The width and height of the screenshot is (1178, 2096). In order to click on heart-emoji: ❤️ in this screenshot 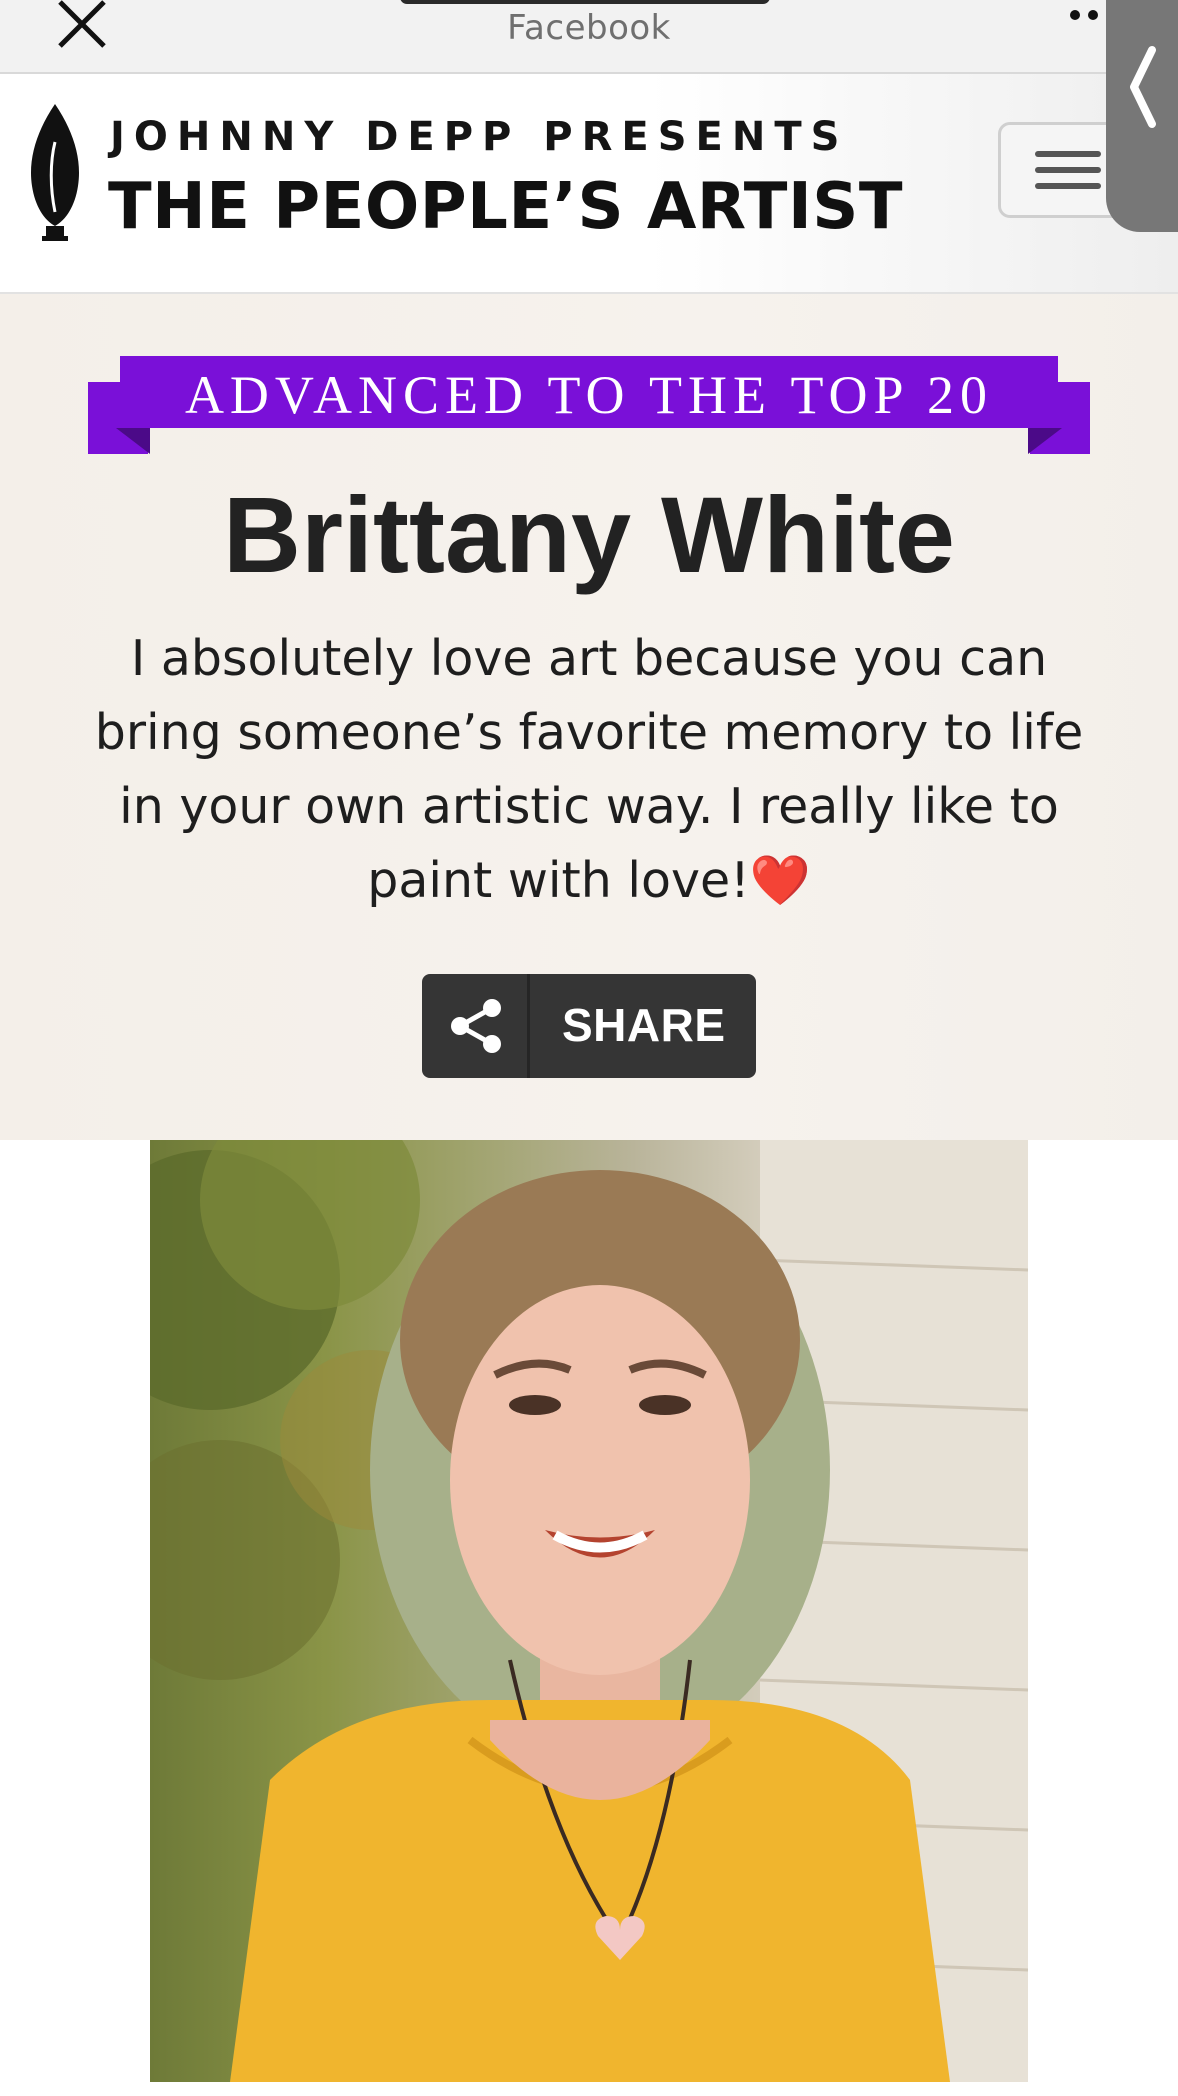, I will do `click(780, 880)`.